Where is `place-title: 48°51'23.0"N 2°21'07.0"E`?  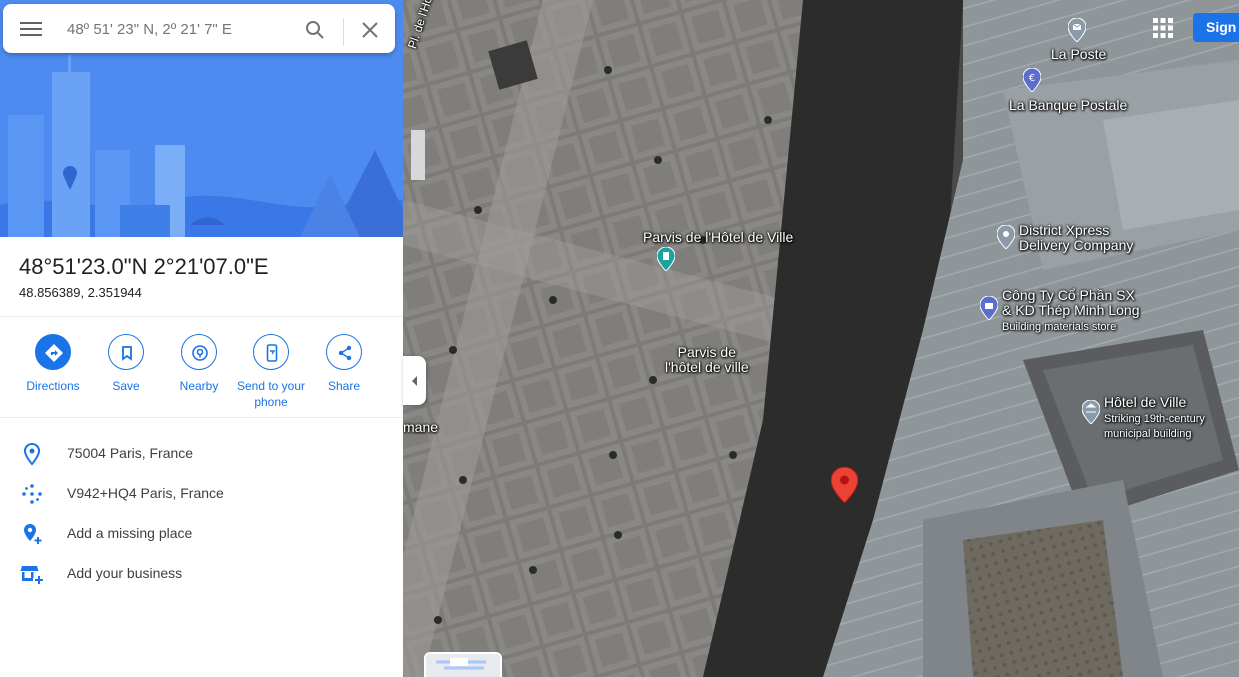
place-title: 48°51'23.0"N 2°21'07.0"E is located at coordinates (144, 266).